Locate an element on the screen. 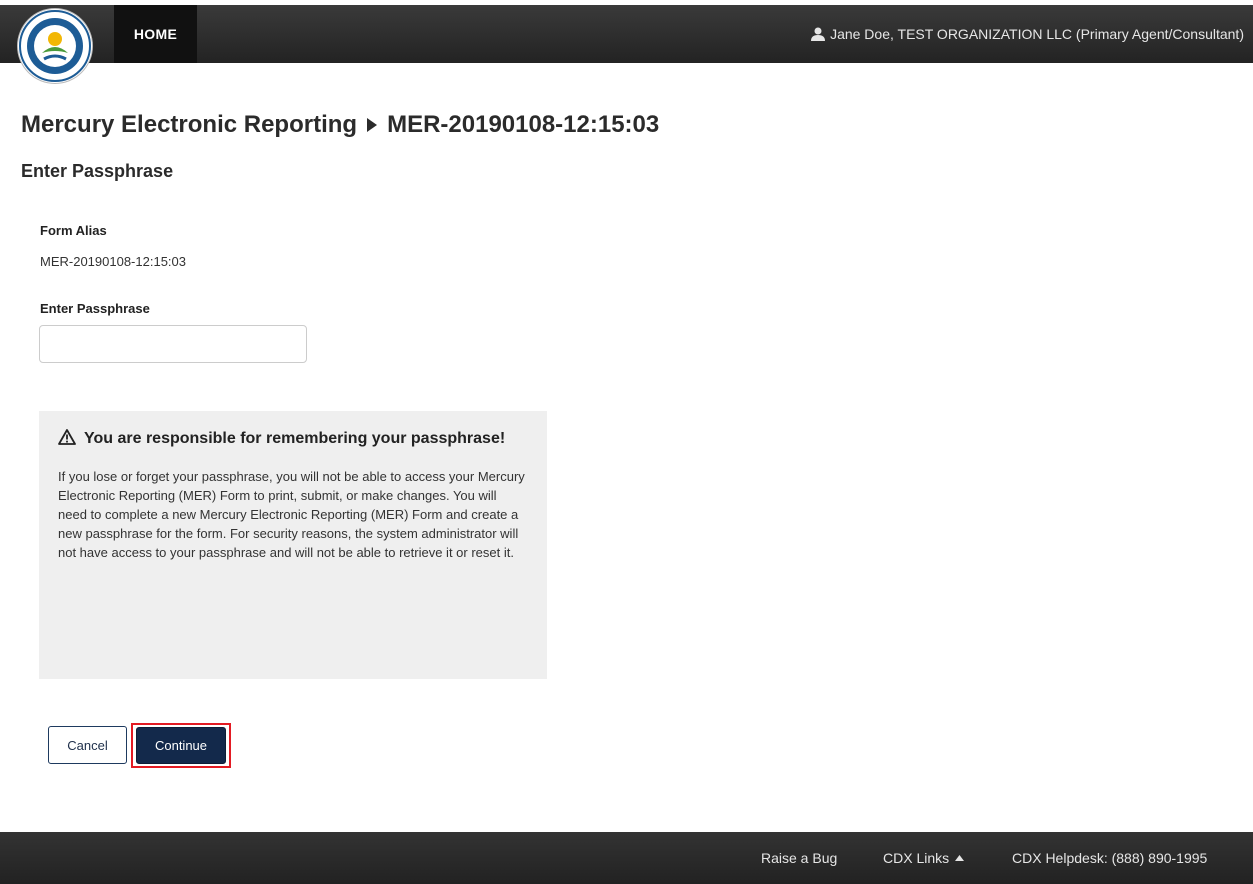  user-icon is located at coordinates (818, 34).